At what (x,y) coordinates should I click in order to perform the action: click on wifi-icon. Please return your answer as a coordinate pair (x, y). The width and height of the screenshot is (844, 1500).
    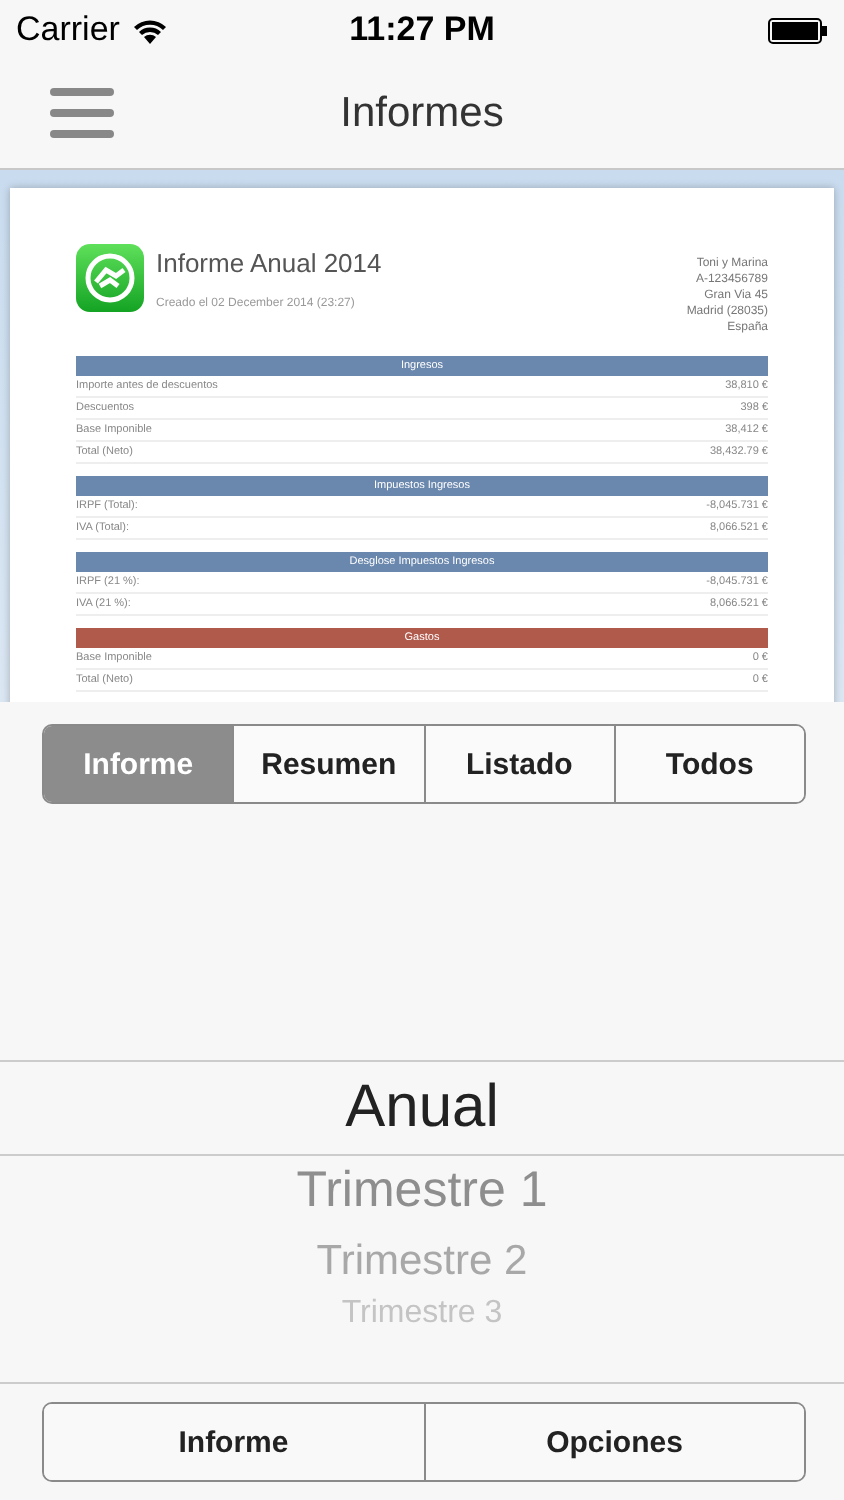
    Looking at the image, I should click on (149, 30).